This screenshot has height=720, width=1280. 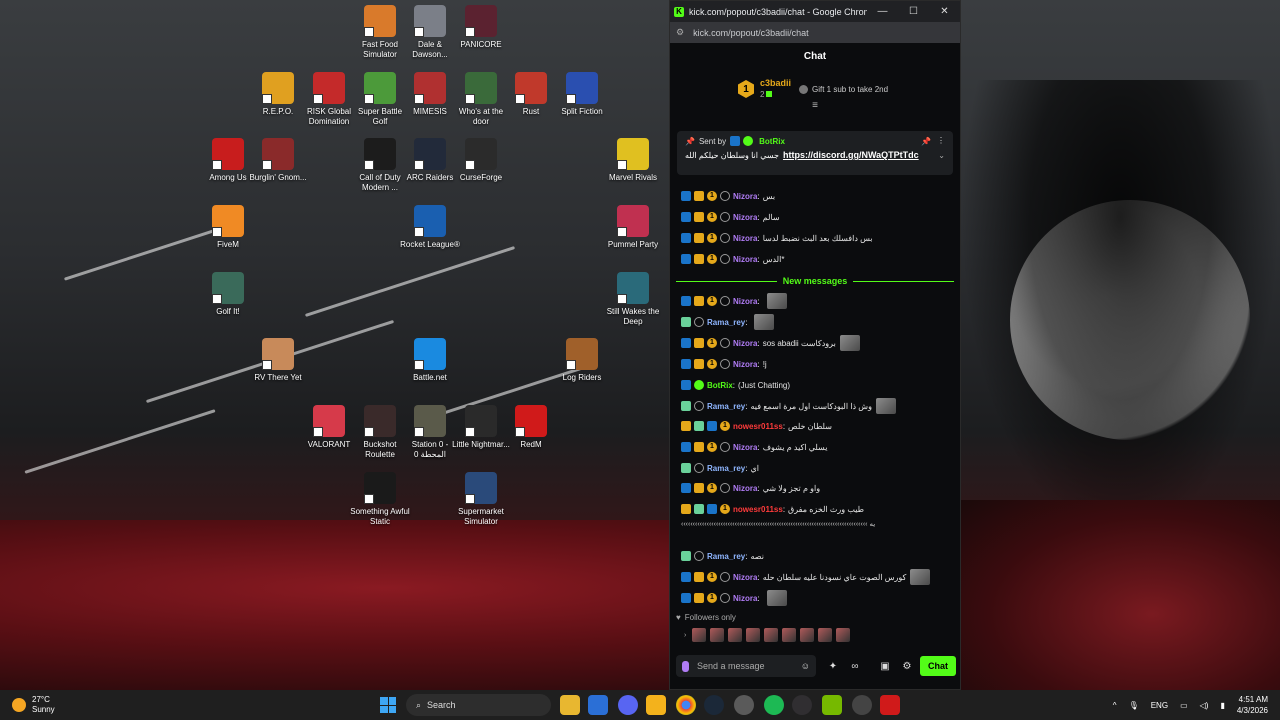 I want to click on powerups-icon: ✦, so click(x=833, y=666).